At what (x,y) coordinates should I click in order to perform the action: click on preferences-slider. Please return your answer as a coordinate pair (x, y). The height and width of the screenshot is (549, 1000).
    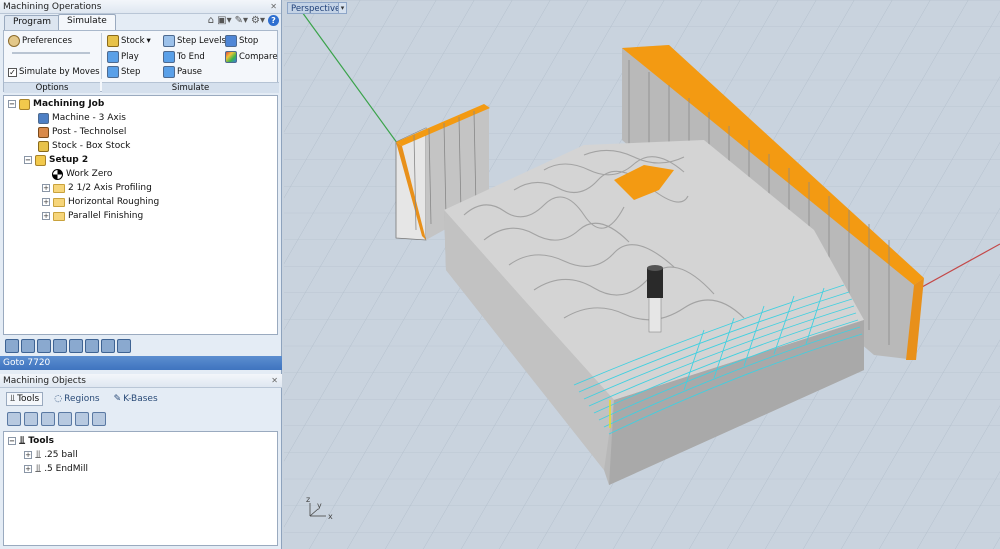
    Looking at the image, I should click on (51, 53).